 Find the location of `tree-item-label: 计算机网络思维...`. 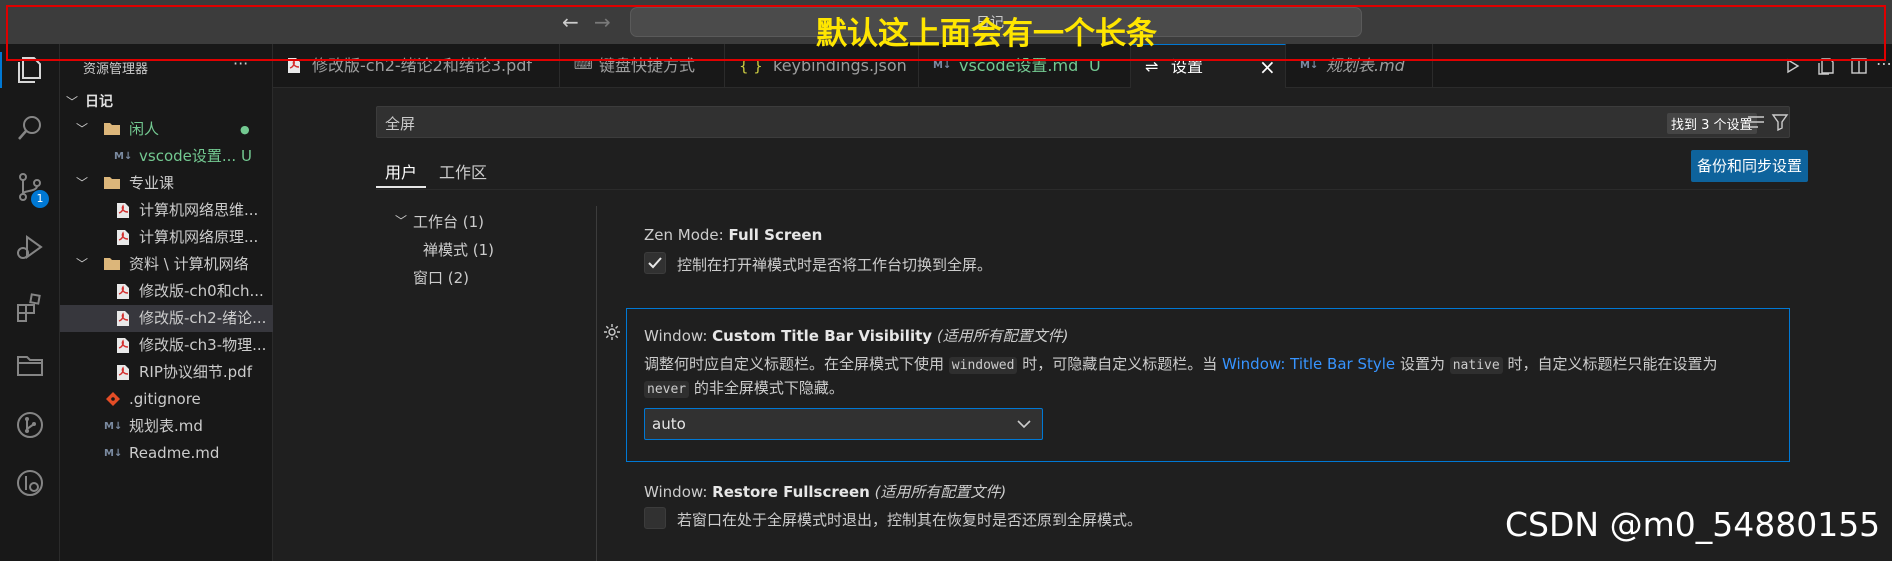

tree-item-label: 计算机网络思维... is located at coordinates (199, 210).